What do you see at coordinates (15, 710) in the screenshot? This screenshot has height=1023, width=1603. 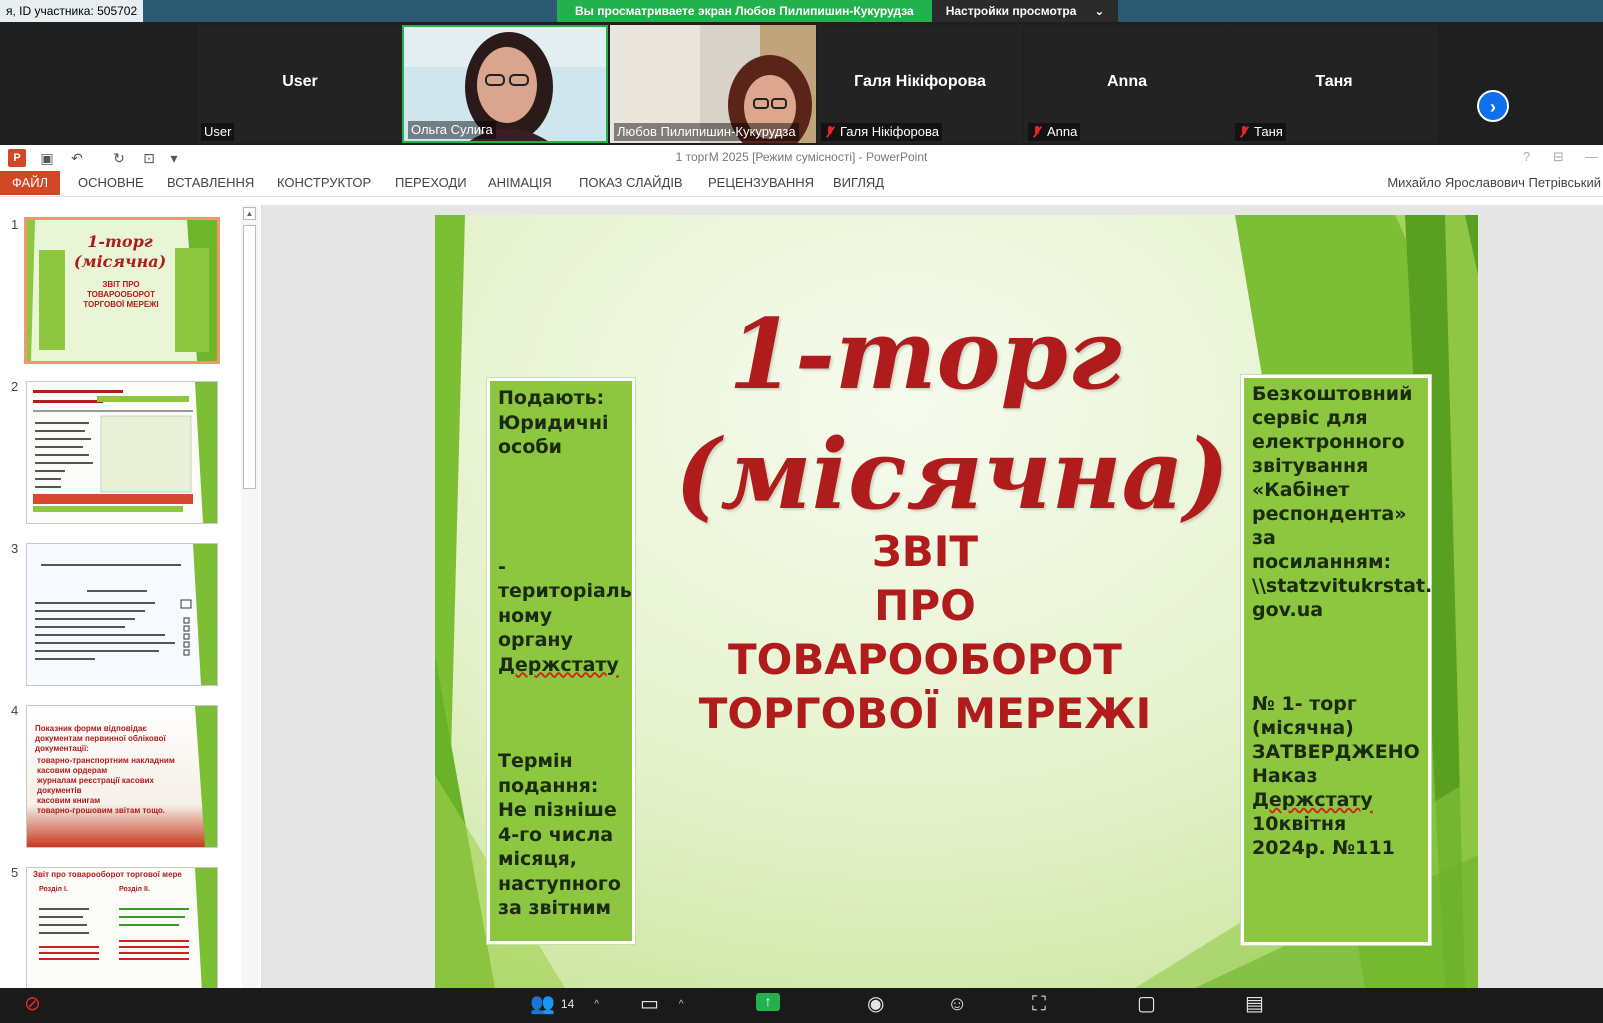 I see `thumb-number: 4` at bounding box center [15, 710].